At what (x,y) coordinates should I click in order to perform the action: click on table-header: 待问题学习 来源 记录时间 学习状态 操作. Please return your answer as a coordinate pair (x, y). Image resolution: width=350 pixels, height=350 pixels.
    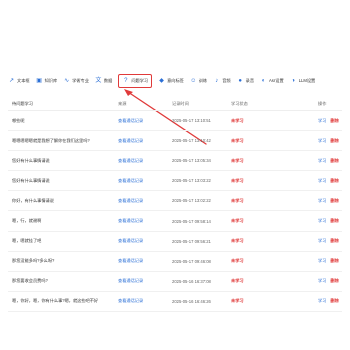
    Looking at the image, I should click on (175, 104).